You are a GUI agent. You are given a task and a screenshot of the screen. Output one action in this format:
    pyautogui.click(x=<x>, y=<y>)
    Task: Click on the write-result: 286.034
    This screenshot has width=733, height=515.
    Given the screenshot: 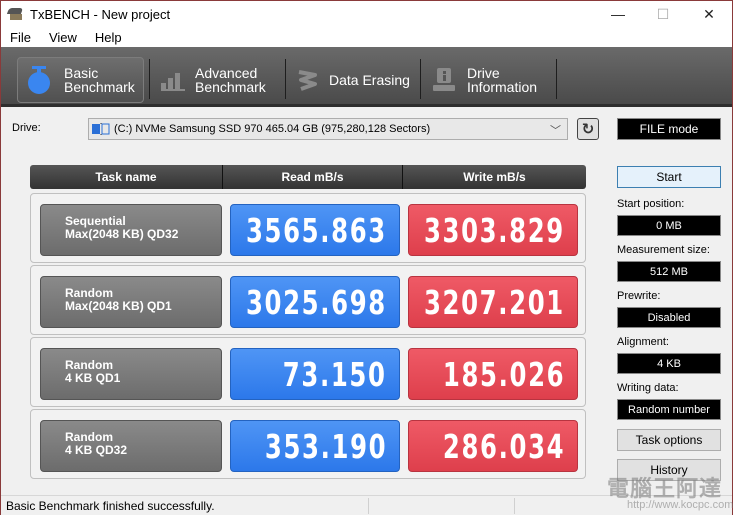 What is the action you would take?
    pyautogui.click(x=493, y=446)
    